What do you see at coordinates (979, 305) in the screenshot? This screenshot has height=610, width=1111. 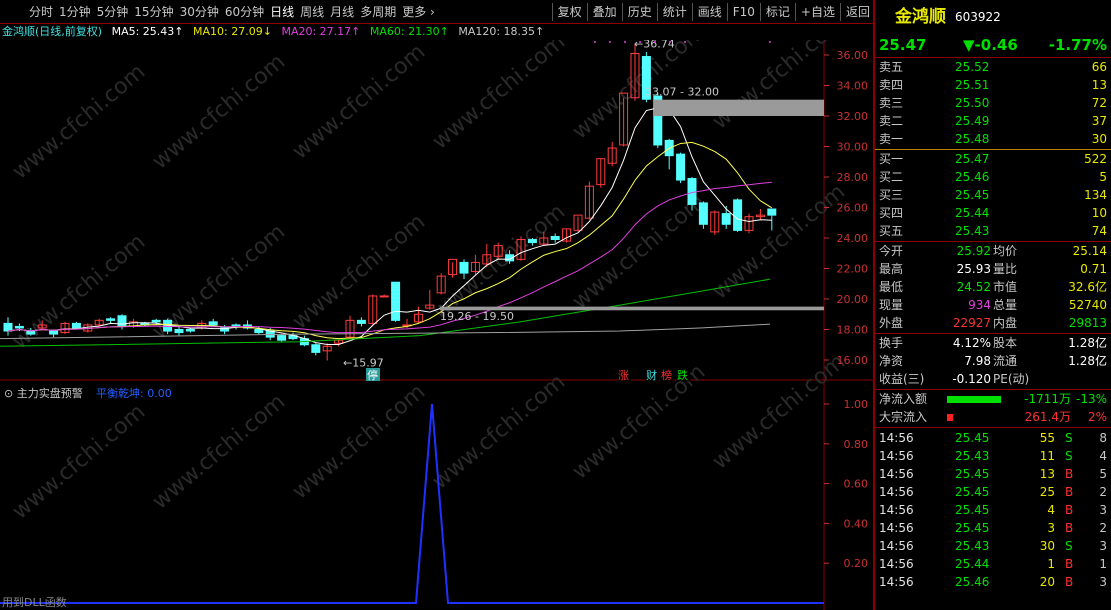 I see `stat-value: 934` at bounding box center [979, 305].